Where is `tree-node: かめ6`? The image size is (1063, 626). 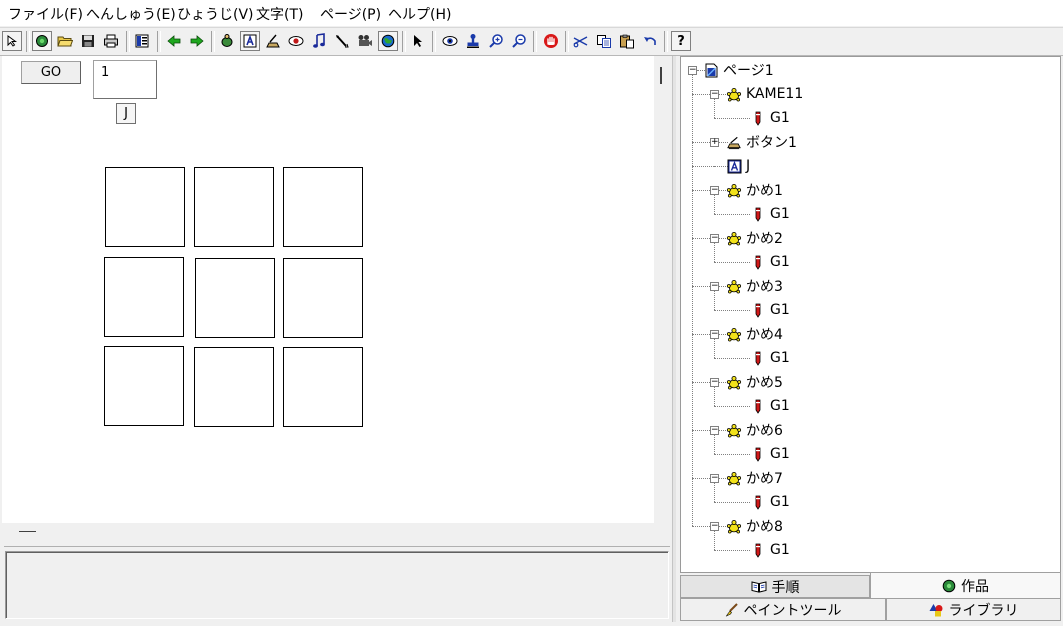 tree-node: かめ6 is located at coordinates (754, 430).